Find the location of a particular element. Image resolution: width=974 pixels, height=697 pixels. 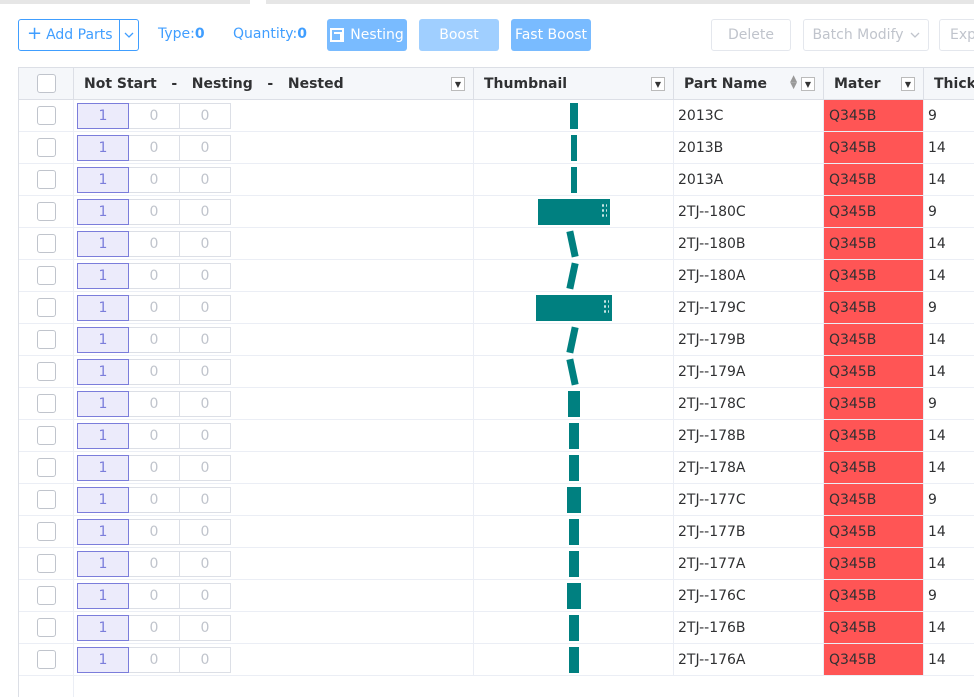

table-row: 1 0 0 2TJ--176C Q345B 9 is located at coordinates (496, 596).